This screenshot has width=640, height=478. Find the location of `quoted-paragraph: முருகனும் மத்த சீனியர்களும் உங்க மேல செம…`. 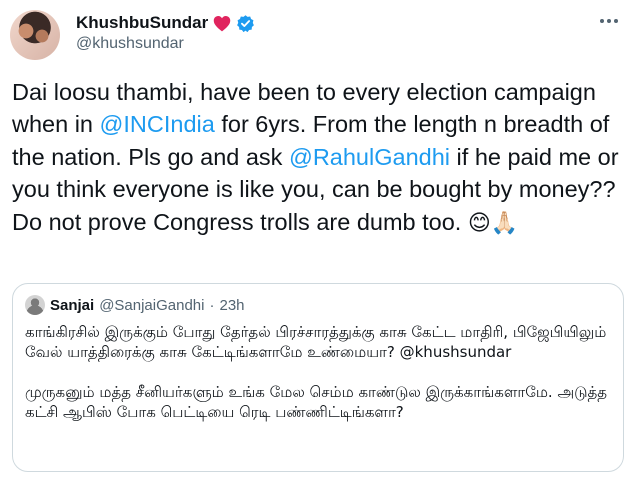

quoted-paragraph: முருகனும் மத்த சீனியர்களும் உங்க மேல செம… is located at coordinates (316, 402).